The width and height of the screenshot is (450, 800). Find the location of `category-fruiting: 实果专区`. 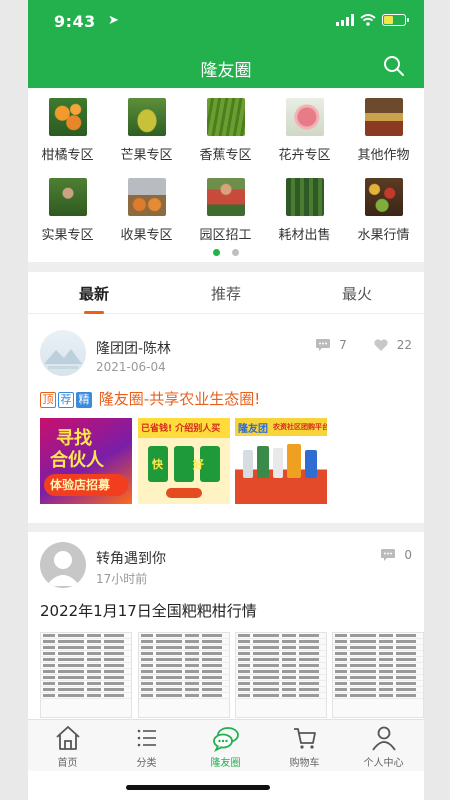

category-fruiting: 实果专区 is located at coordinates (67, 210).